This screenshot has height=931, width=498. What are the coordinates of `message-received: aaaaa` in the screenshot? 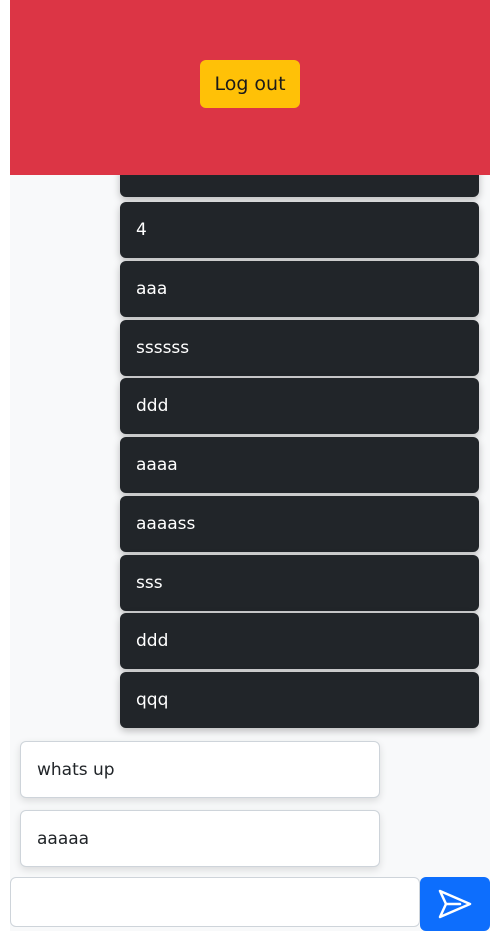 It's located at (200, 838).